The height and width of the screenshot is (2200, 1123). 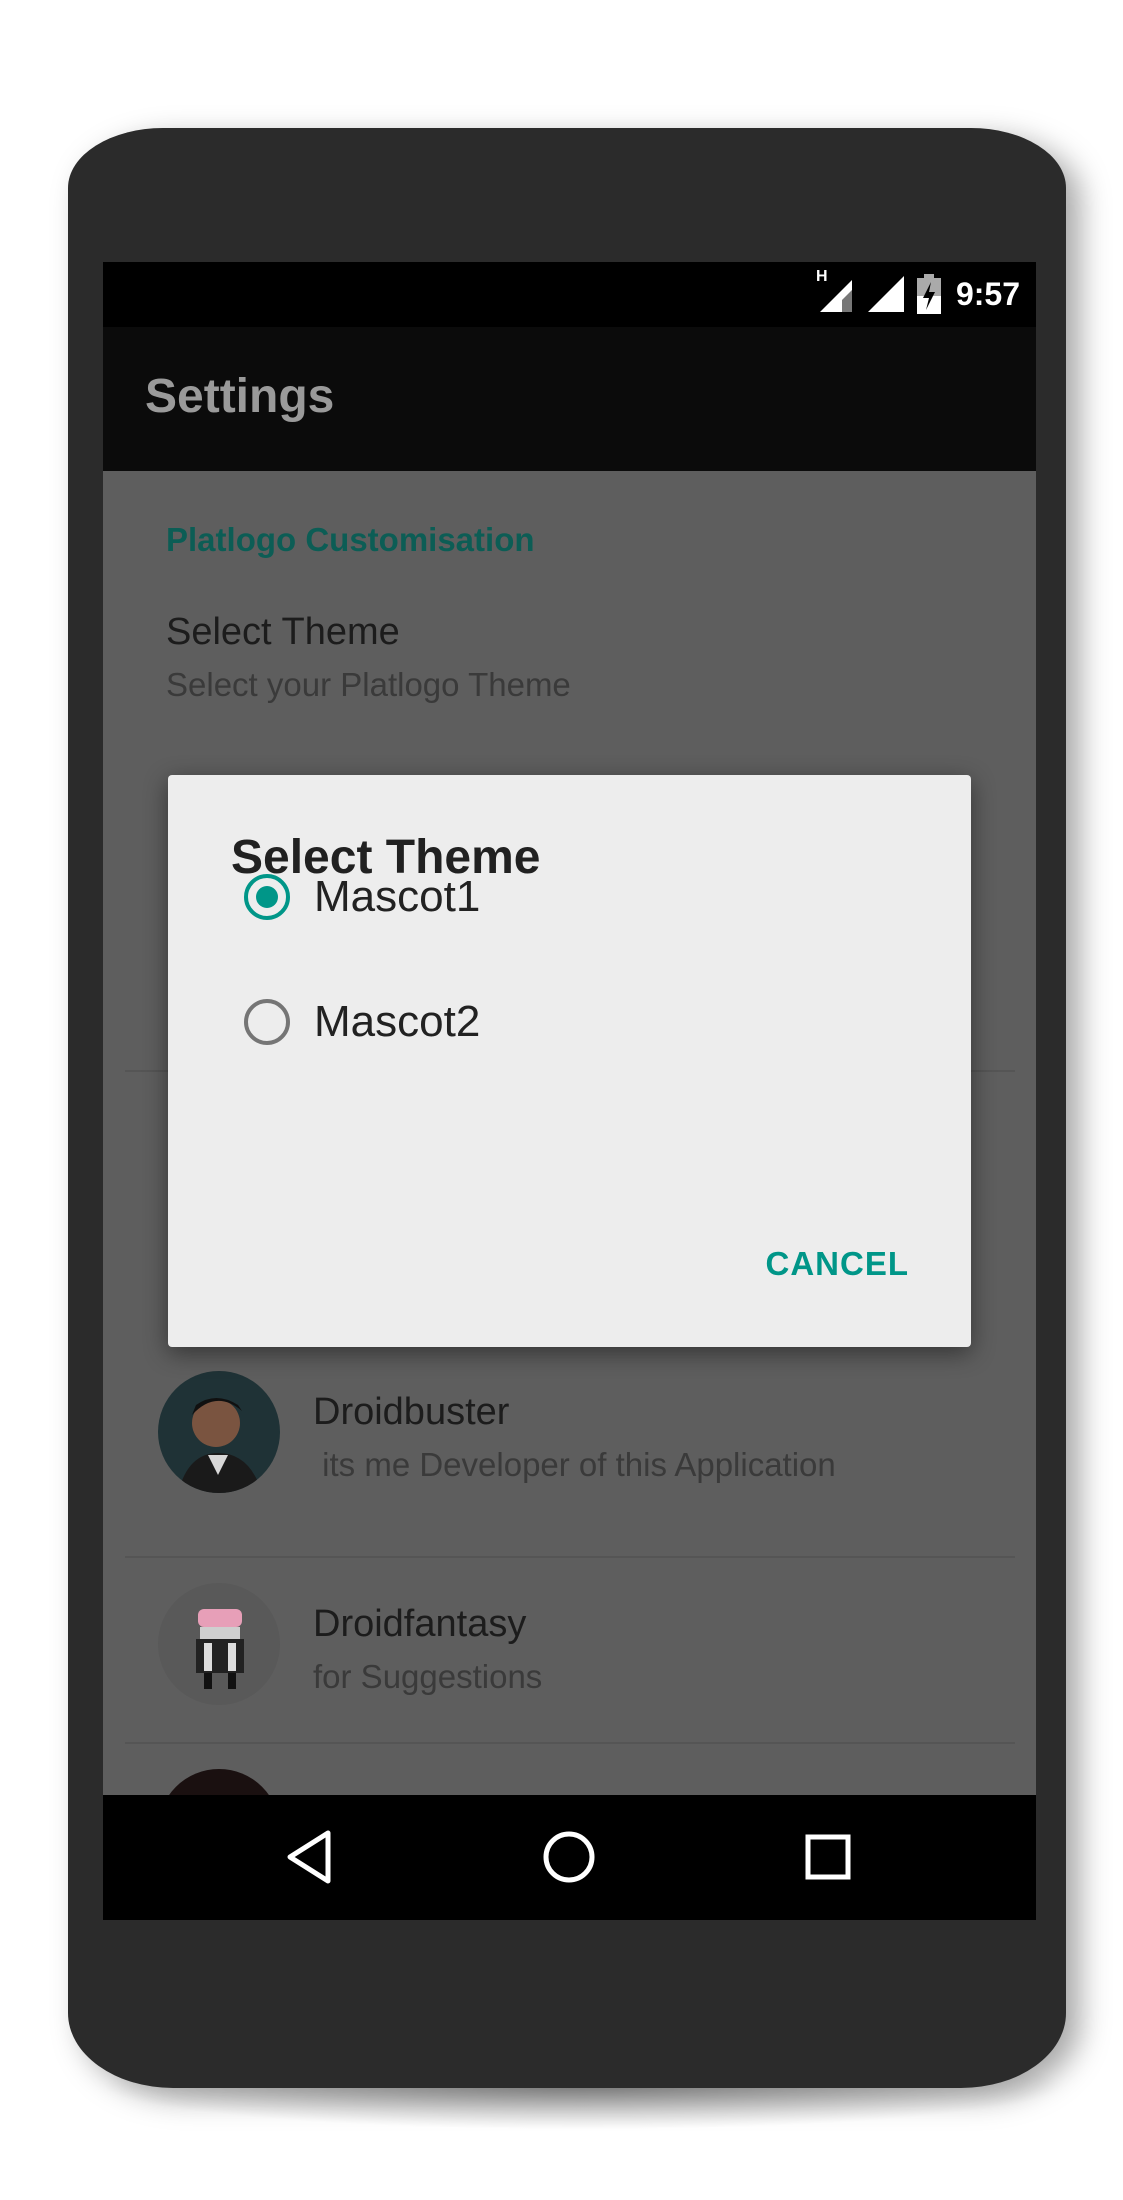 I want to click on home-circle-icon, so click(x=569, y=1857).